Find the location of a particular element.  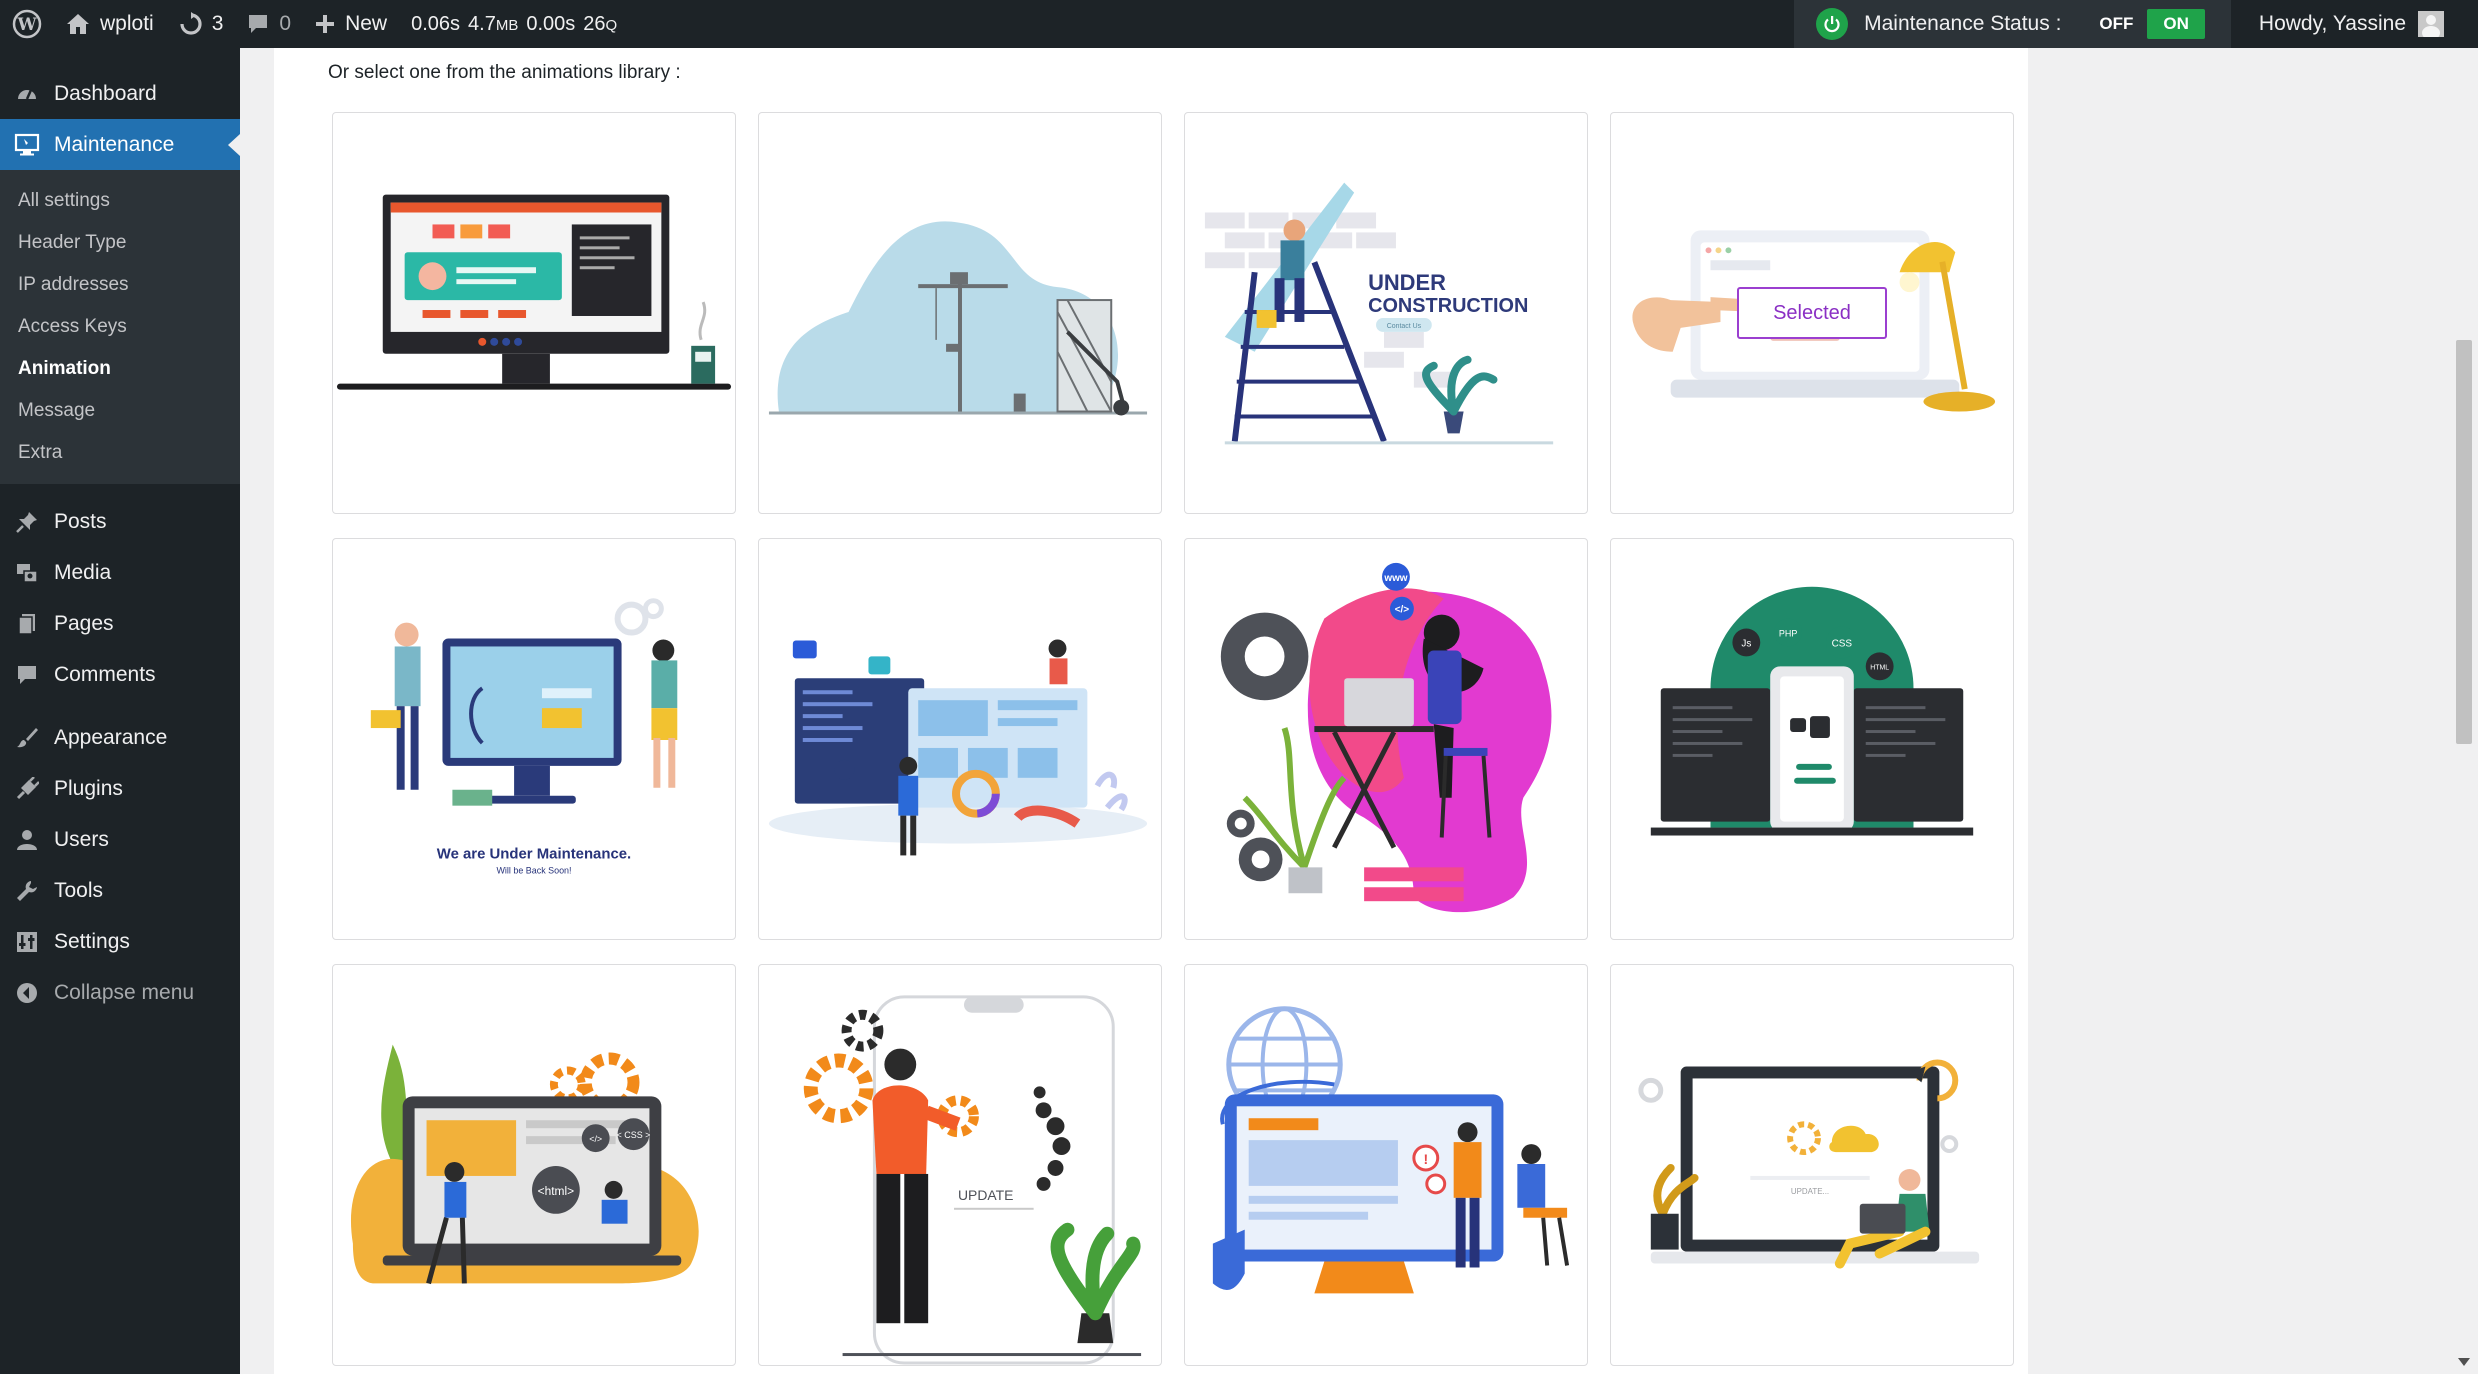

php-badge-text: PHP is located at coordinates (1788, 634).